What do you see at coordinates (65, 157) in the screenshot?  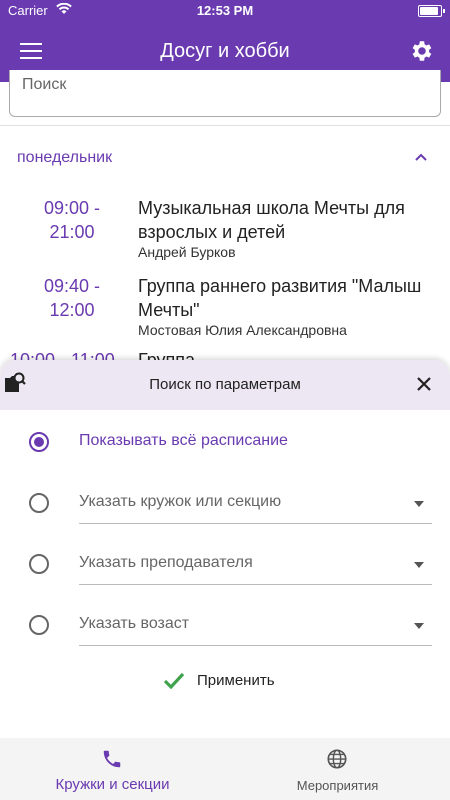 I see `day-header: понедельник` at bounding box center [65, 157].